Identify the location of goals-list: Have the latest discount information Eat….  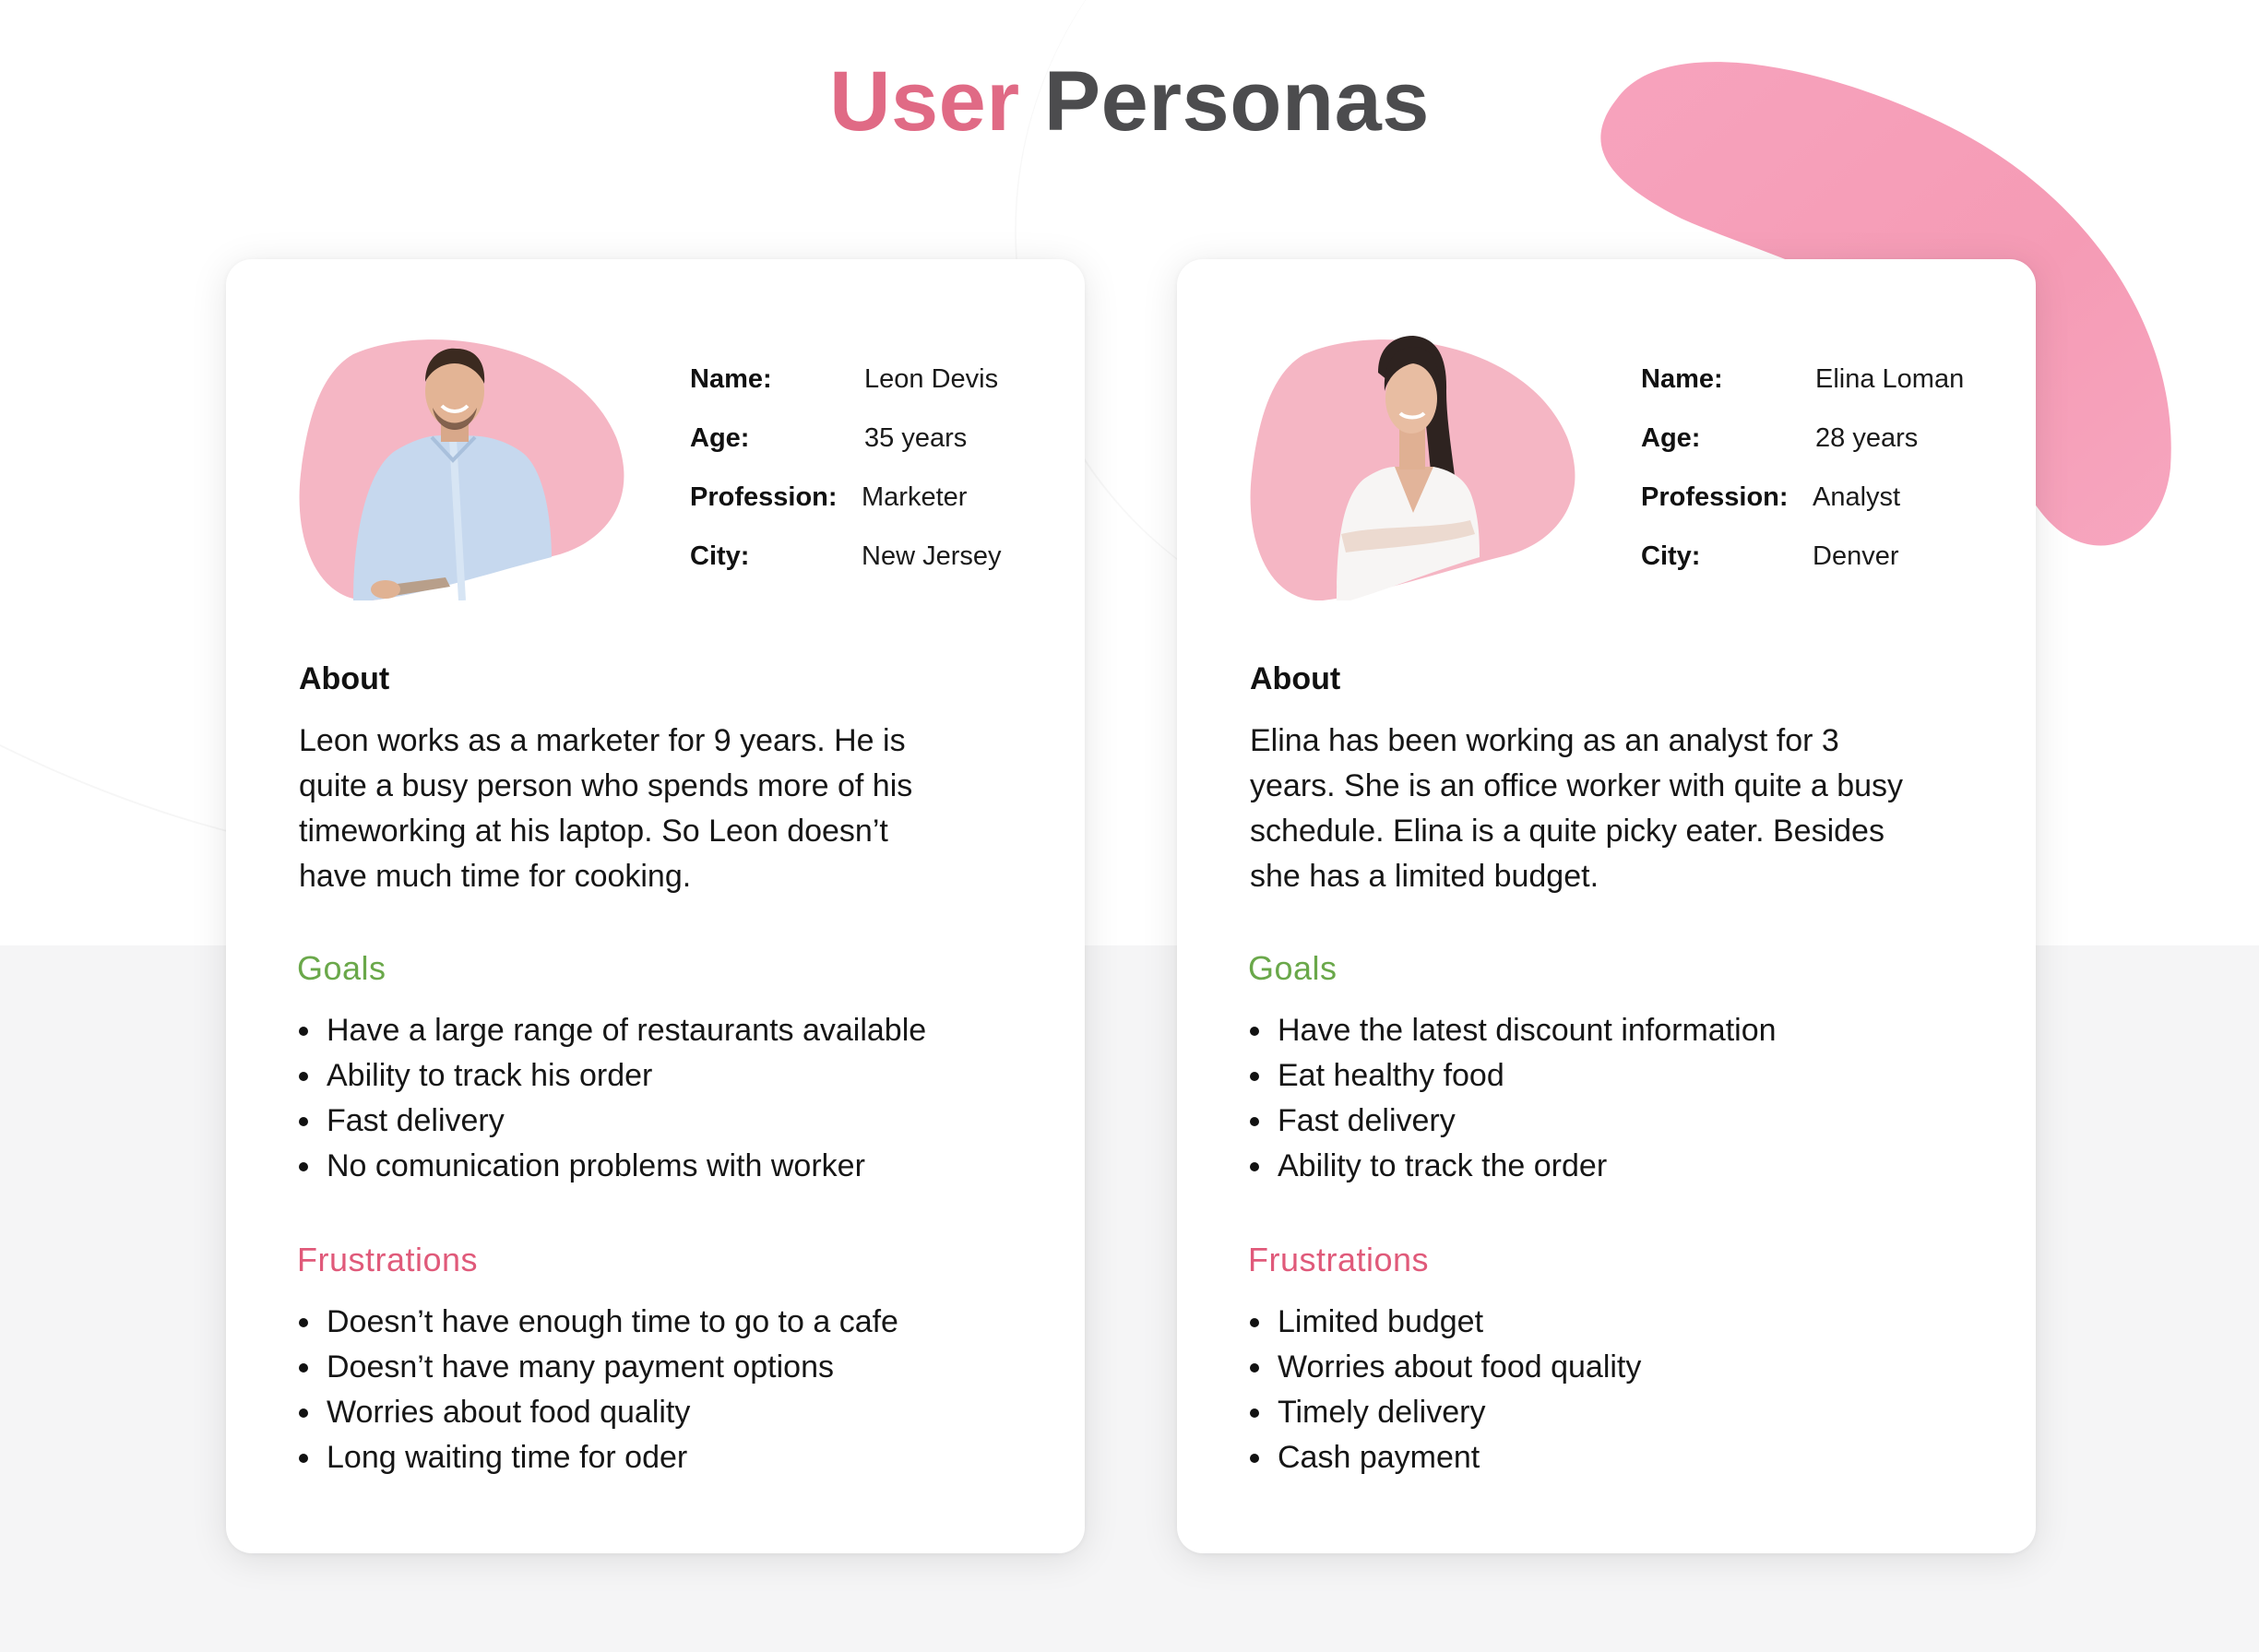
(1513, 1098).